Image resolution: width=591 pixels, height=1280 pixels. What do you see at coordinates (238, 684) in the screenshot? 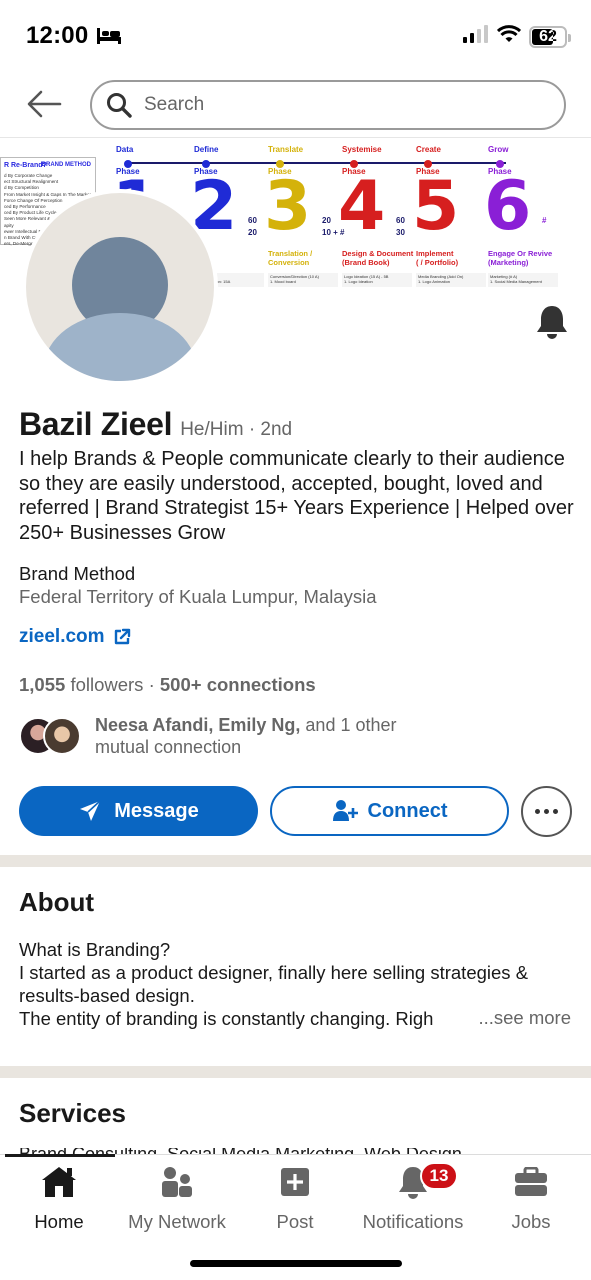
I see `connections-count: 500+ connections` at bounding box center [238, 684].